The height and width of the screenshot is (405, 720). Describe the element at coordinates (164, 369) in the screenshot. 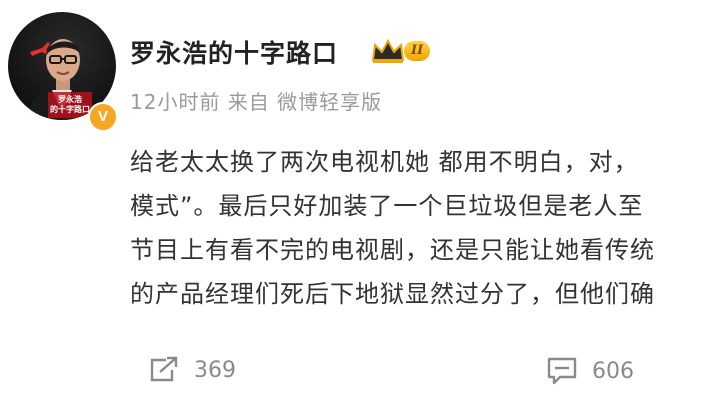

I see `share-icon` at that location.